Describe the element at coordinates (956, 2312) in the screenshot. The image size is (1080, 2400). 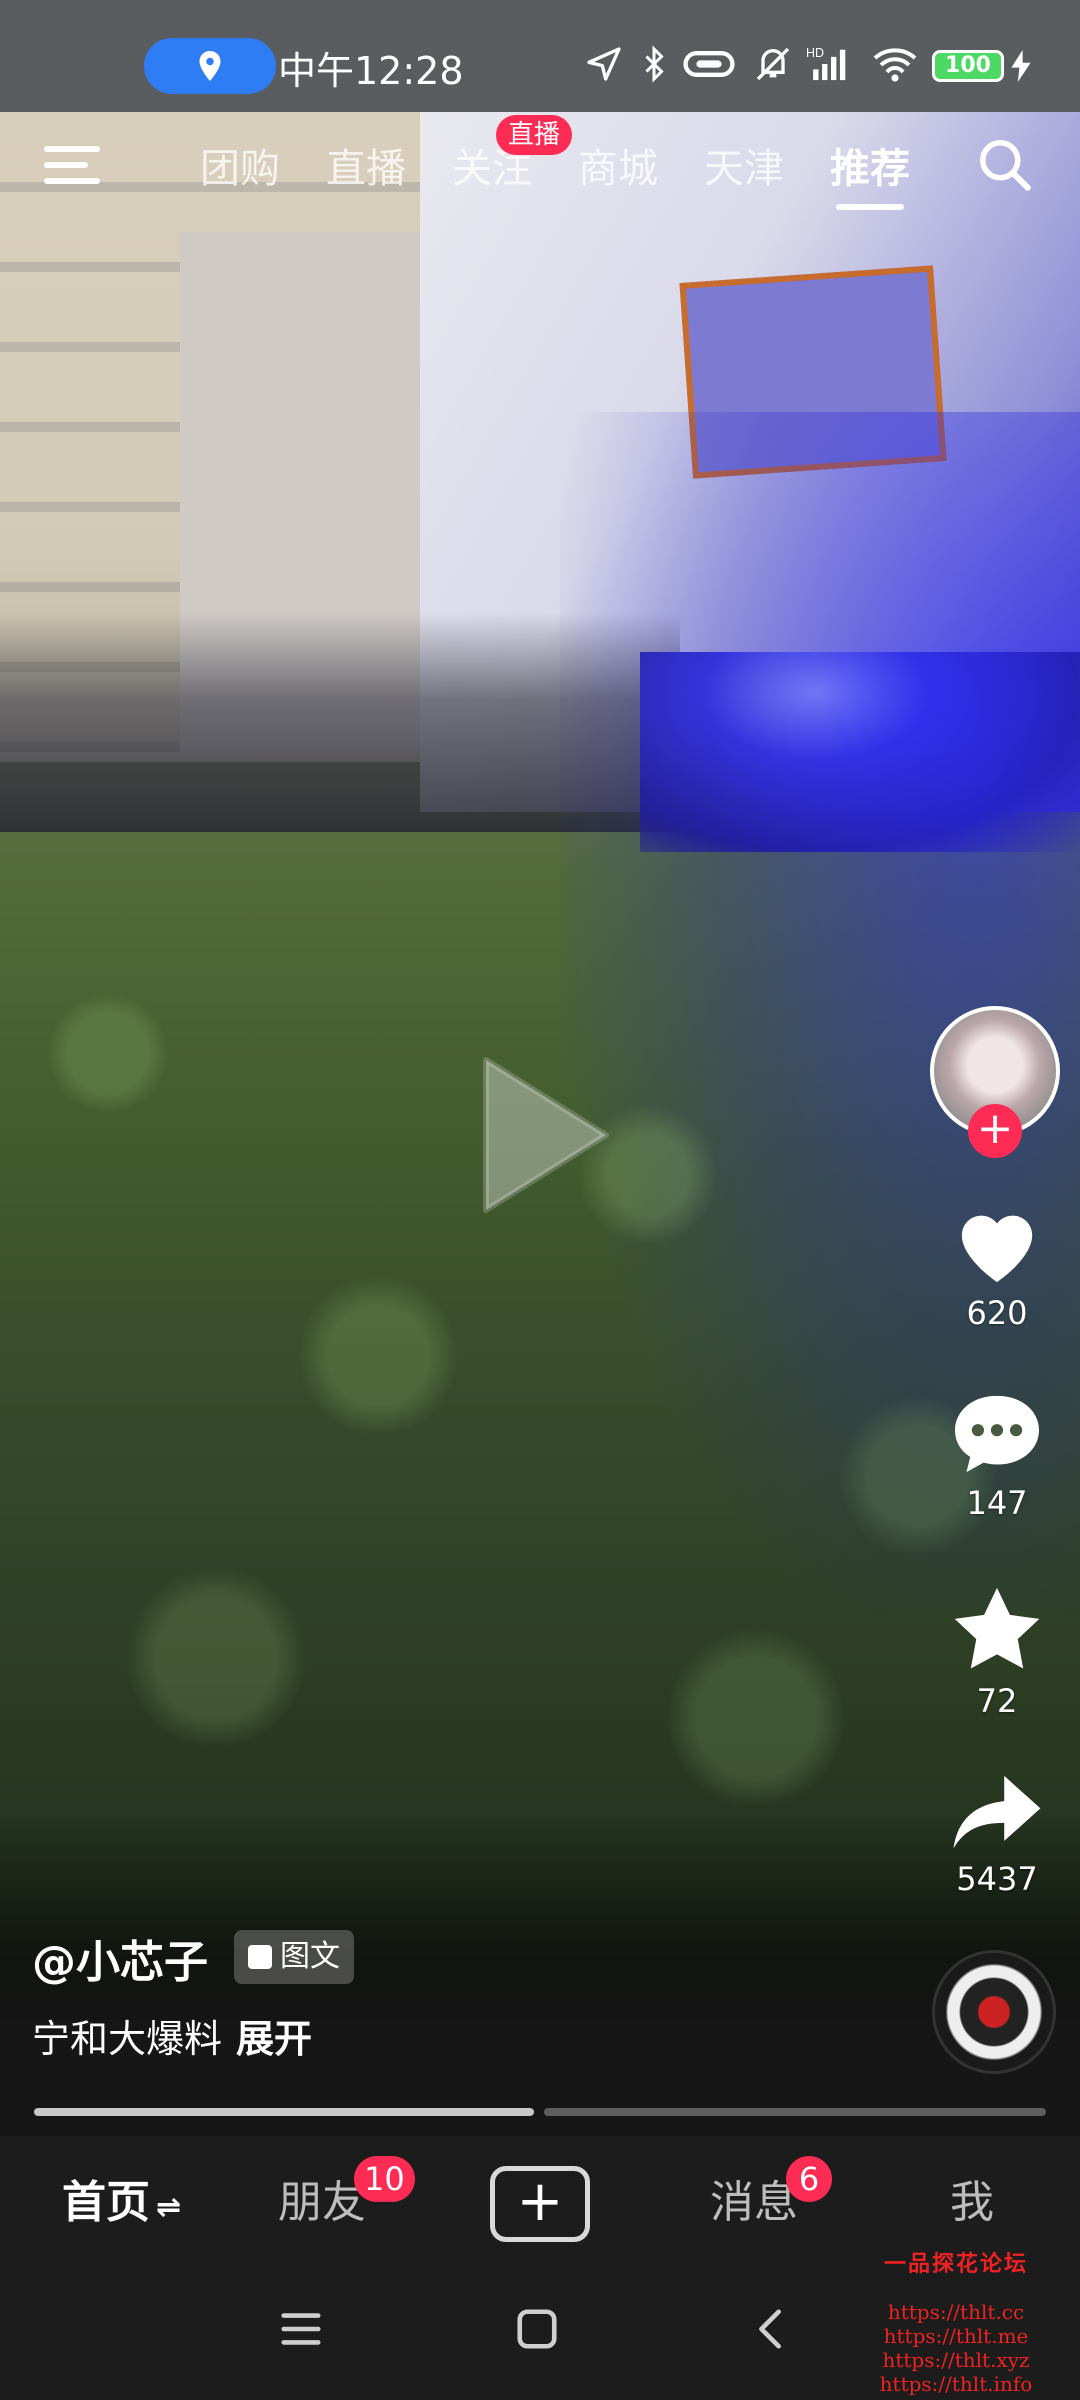
I see `watermark-url: https://thlt.cc` at that location.